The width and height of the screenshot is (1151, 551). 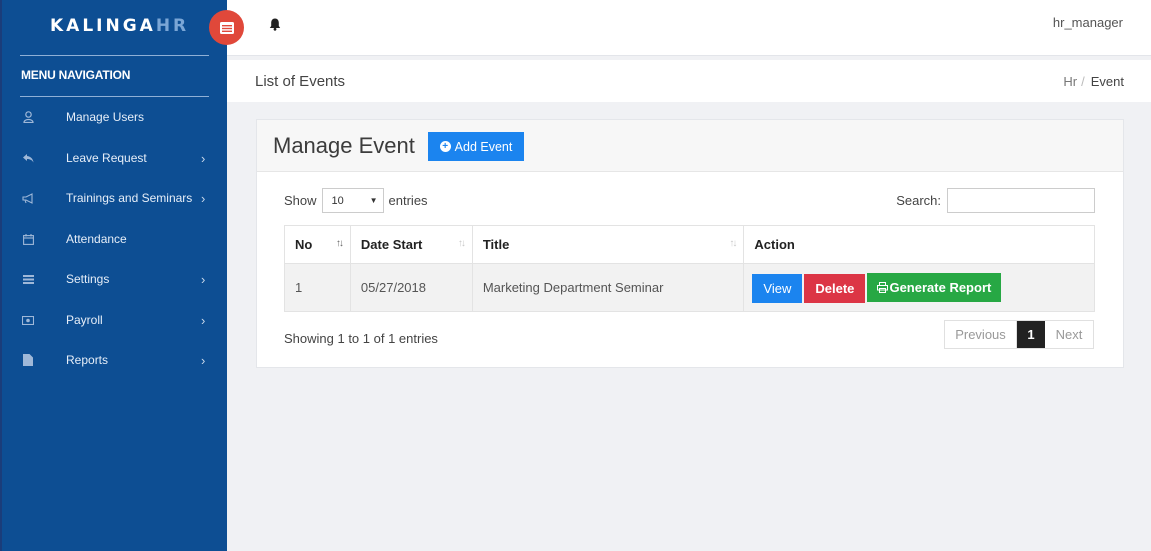 I want to click on length-suffix: entries, so click(x=408, y=200).